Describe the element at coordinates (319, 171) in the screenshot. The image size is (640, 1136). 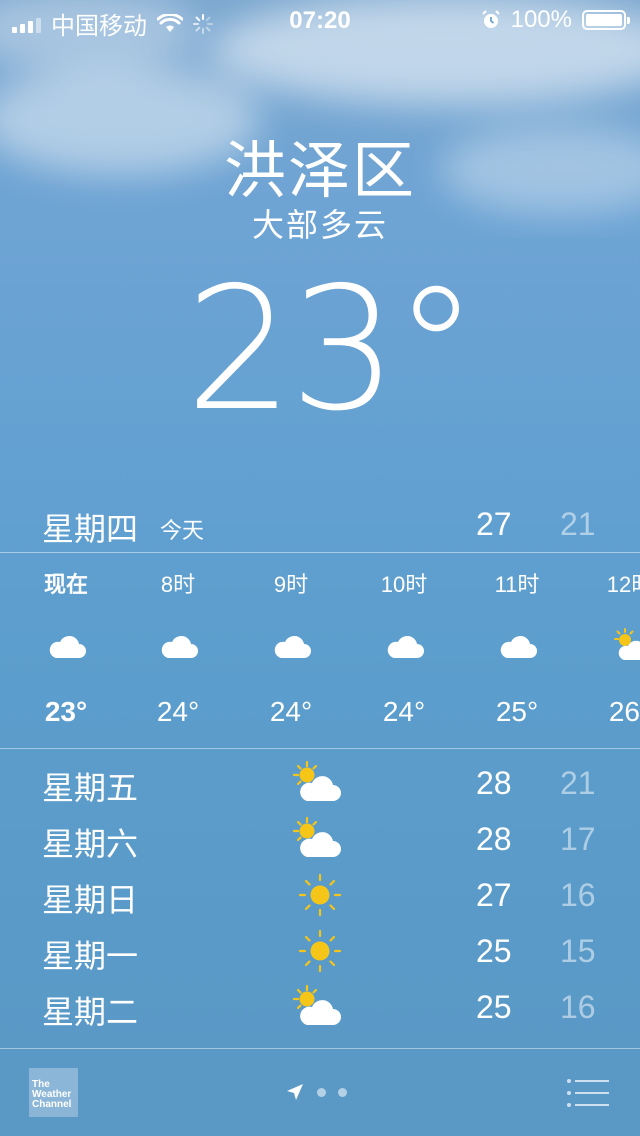
I see `city-name: 洪泽区` at that location.